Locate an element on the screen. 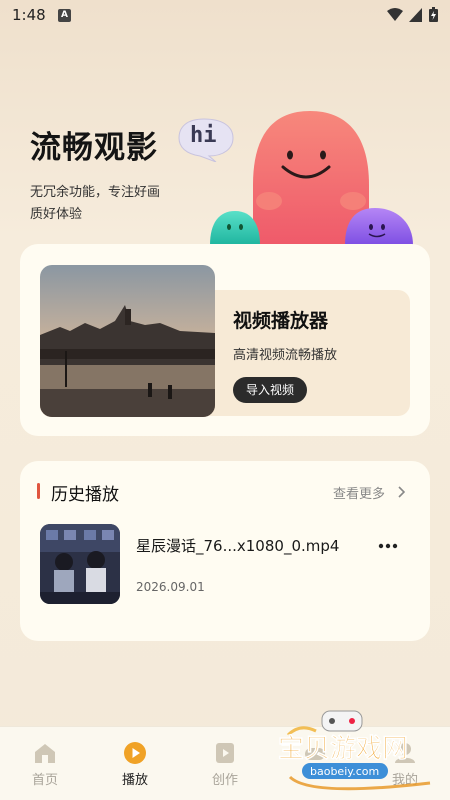 The width and height of the screenshot is (450, 800). status-time: 1:48 is located at coordinates (29, 15).